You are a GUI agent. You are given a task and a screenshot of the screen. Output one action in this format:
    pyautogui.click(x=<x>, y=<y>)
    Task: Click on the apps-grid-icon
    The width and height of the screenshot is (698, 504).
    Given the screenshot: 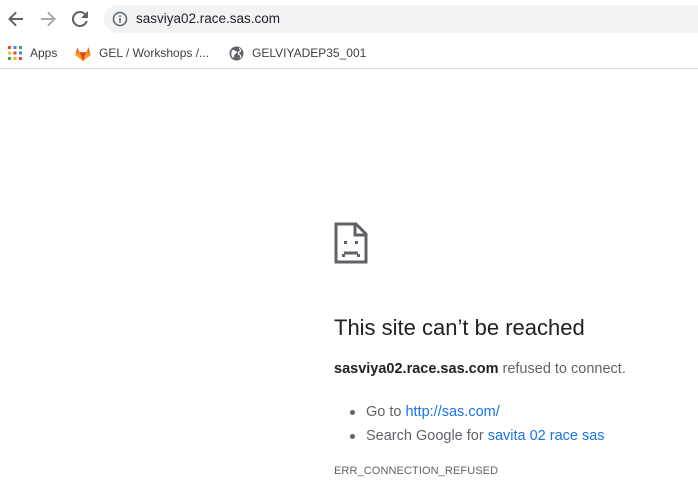 What is the action you would take?
    pyautogui.click(x=15, y=53)
    